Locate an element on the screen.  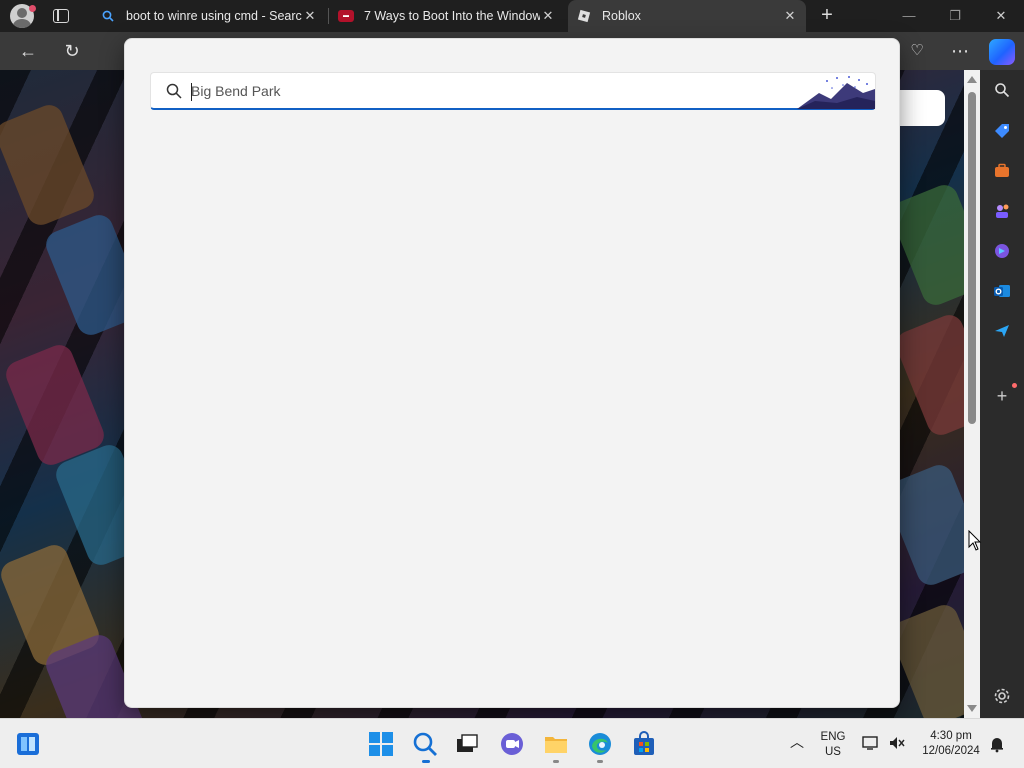
search-highlight-image is located at coordinates (836, 91).